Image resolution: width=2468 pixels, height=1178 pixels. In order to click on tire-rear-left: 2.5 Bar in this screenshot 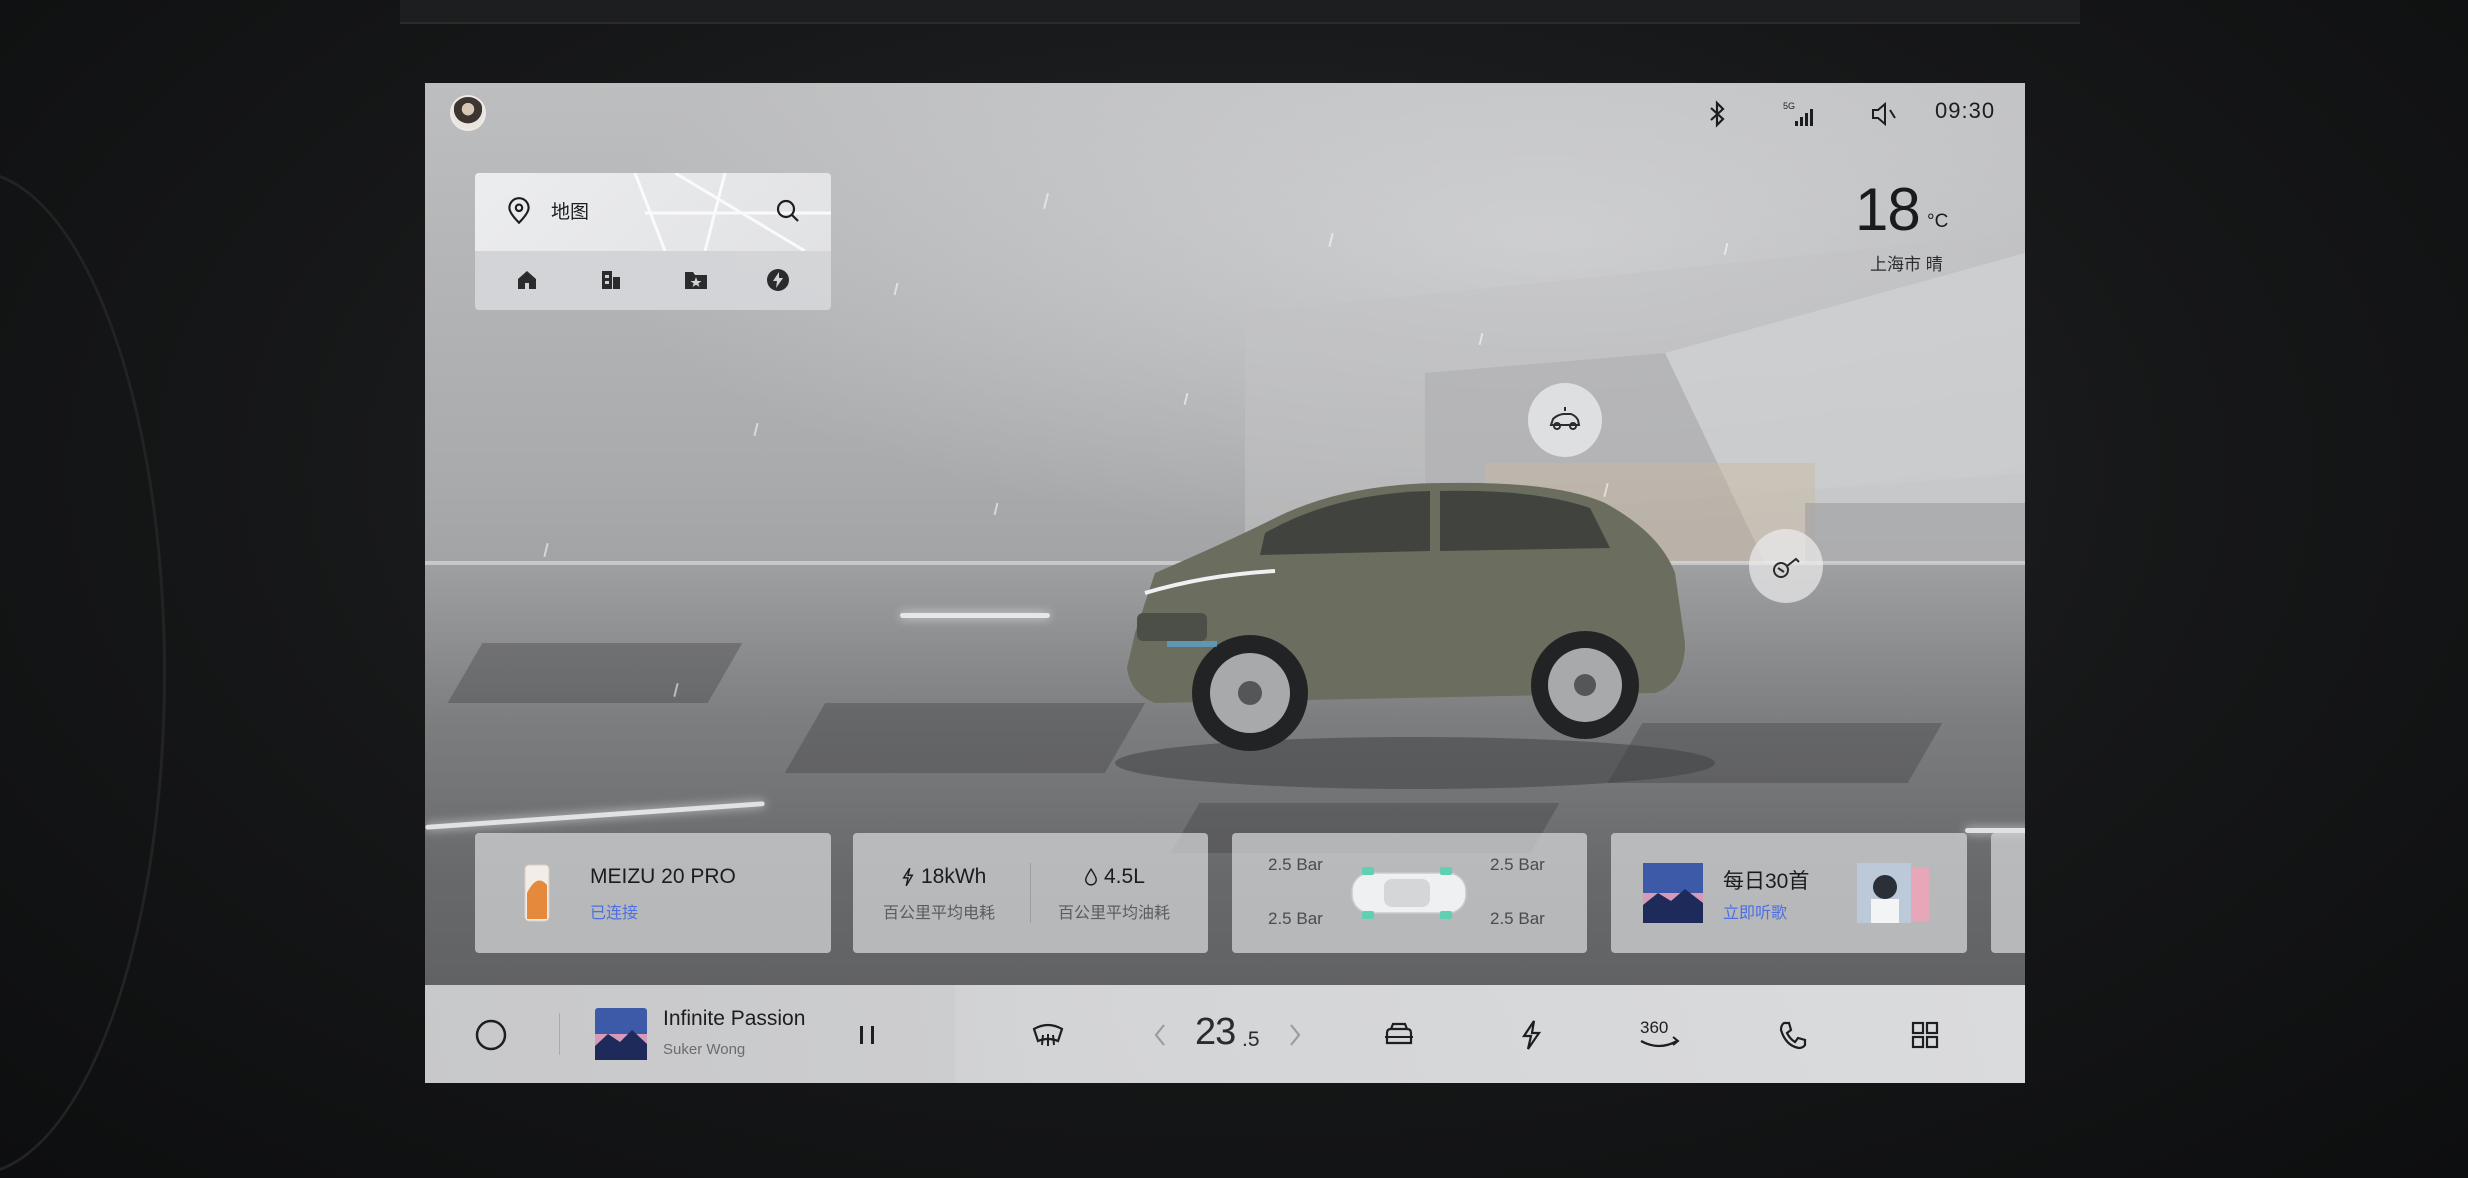, I will do `click(1295, 918)`.